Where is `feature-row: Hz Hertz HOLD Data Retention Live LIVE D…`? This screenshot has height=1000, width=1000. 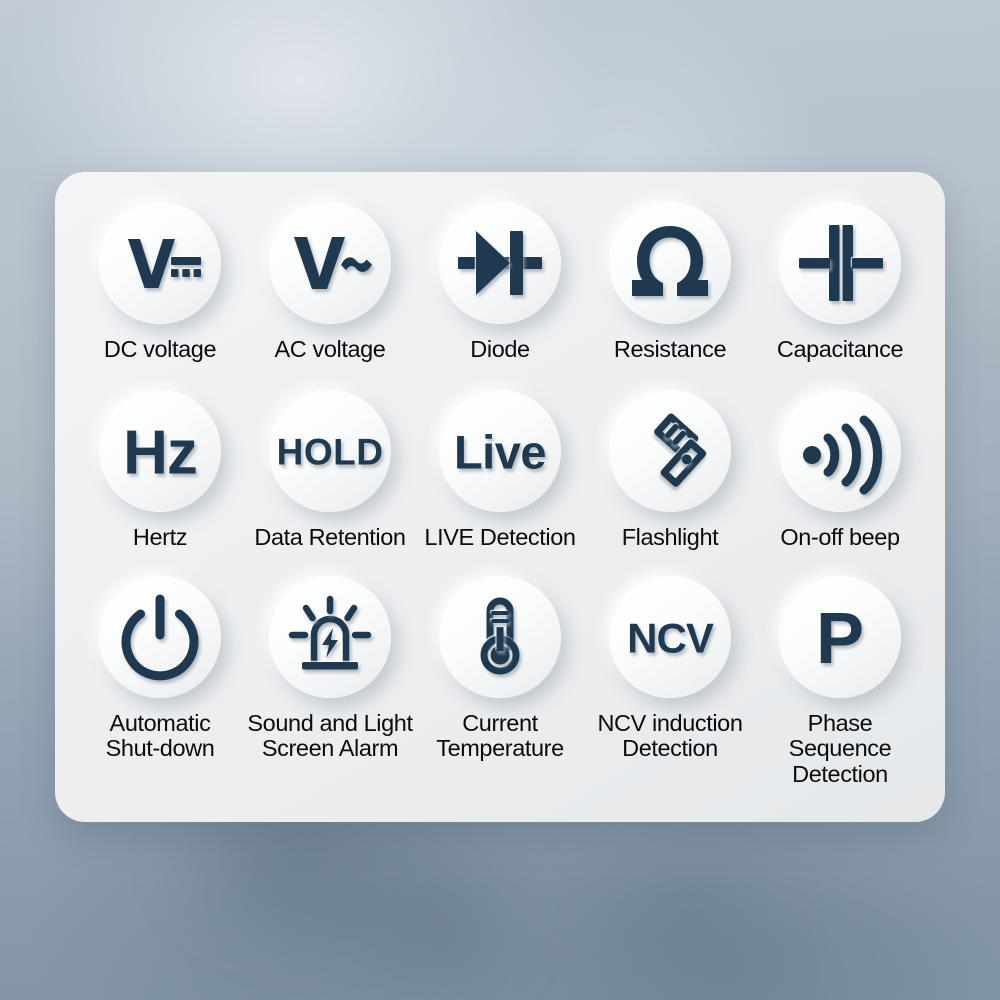 feature-row: Hz Hertz HOLD Data Retention Live LIVE D… is located at coordinates (500, 470).